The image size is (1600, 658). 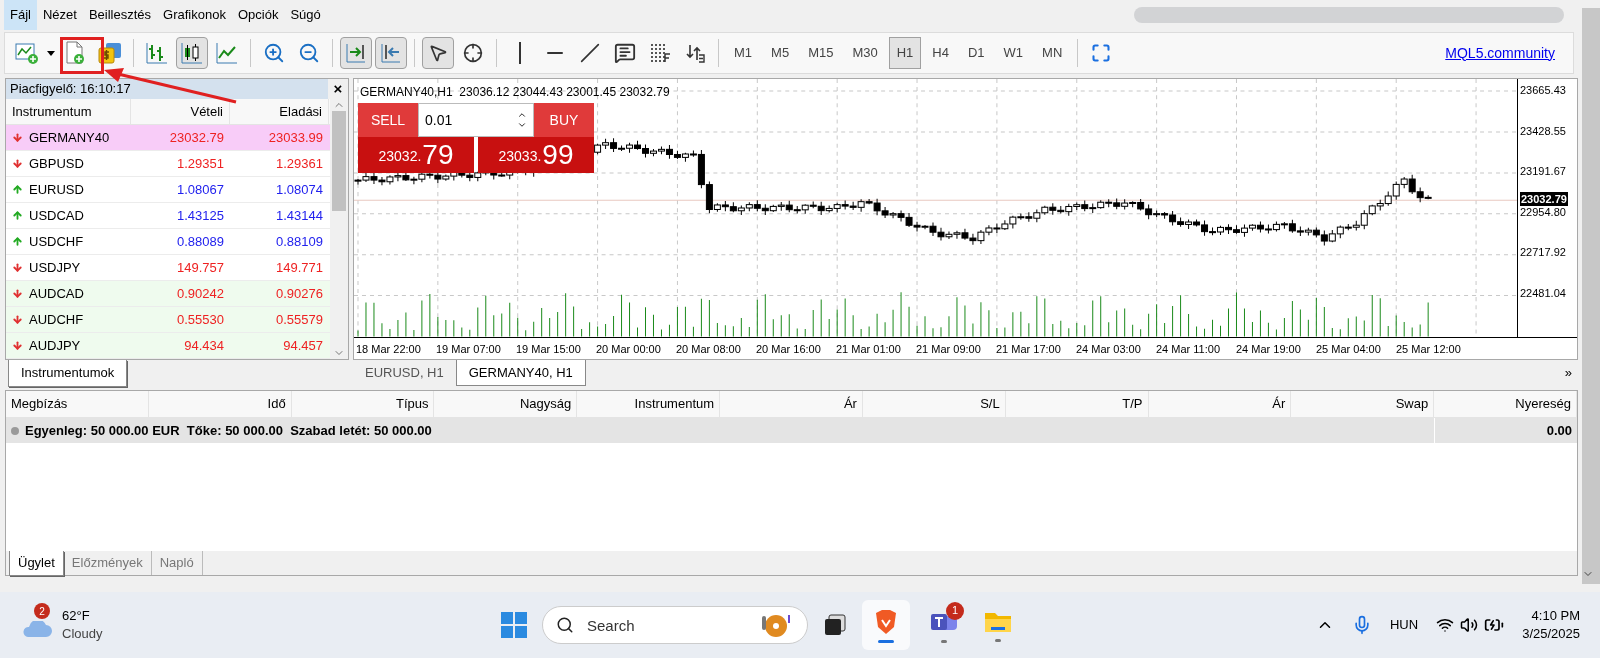 I want to click on terminal-tab: Előzmények, so click(x=107, y=563).